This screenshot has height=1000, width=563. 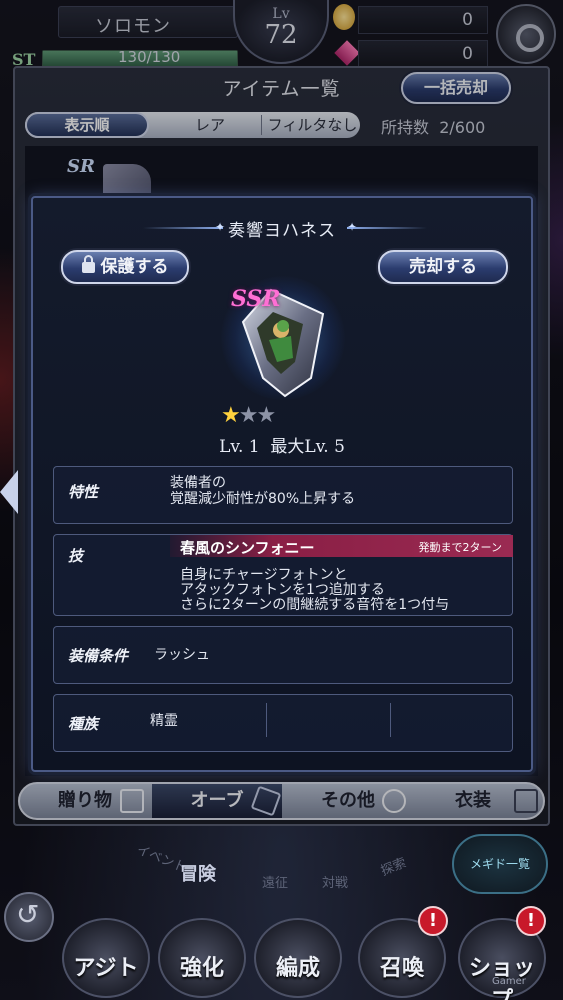 I want to click on ring-label-explore: 探索, so click(x=393, y=866).